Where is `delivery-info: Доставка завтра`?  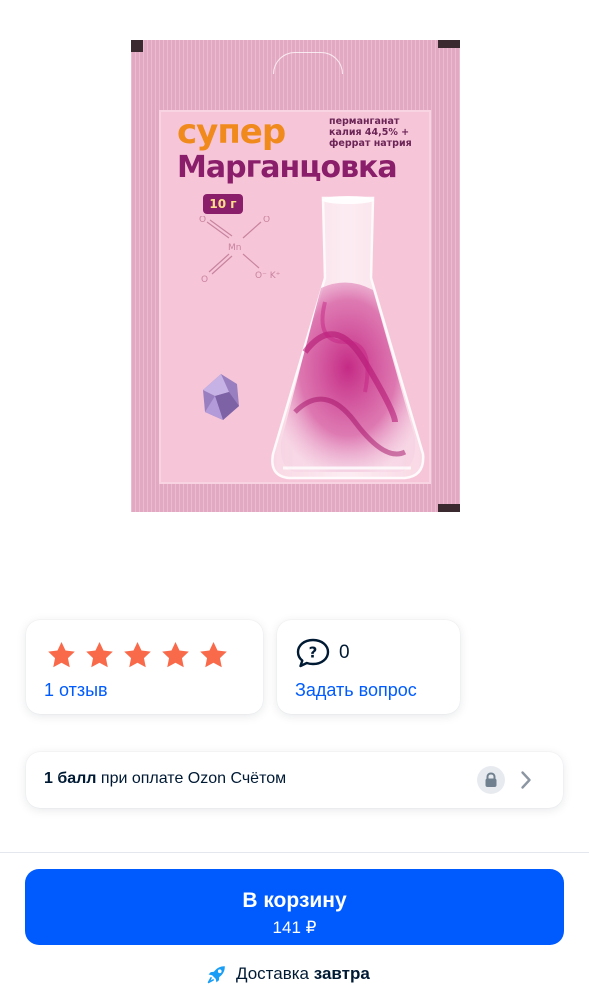 delivery-info: Доставка завтра is located at coordinates (288, 974).